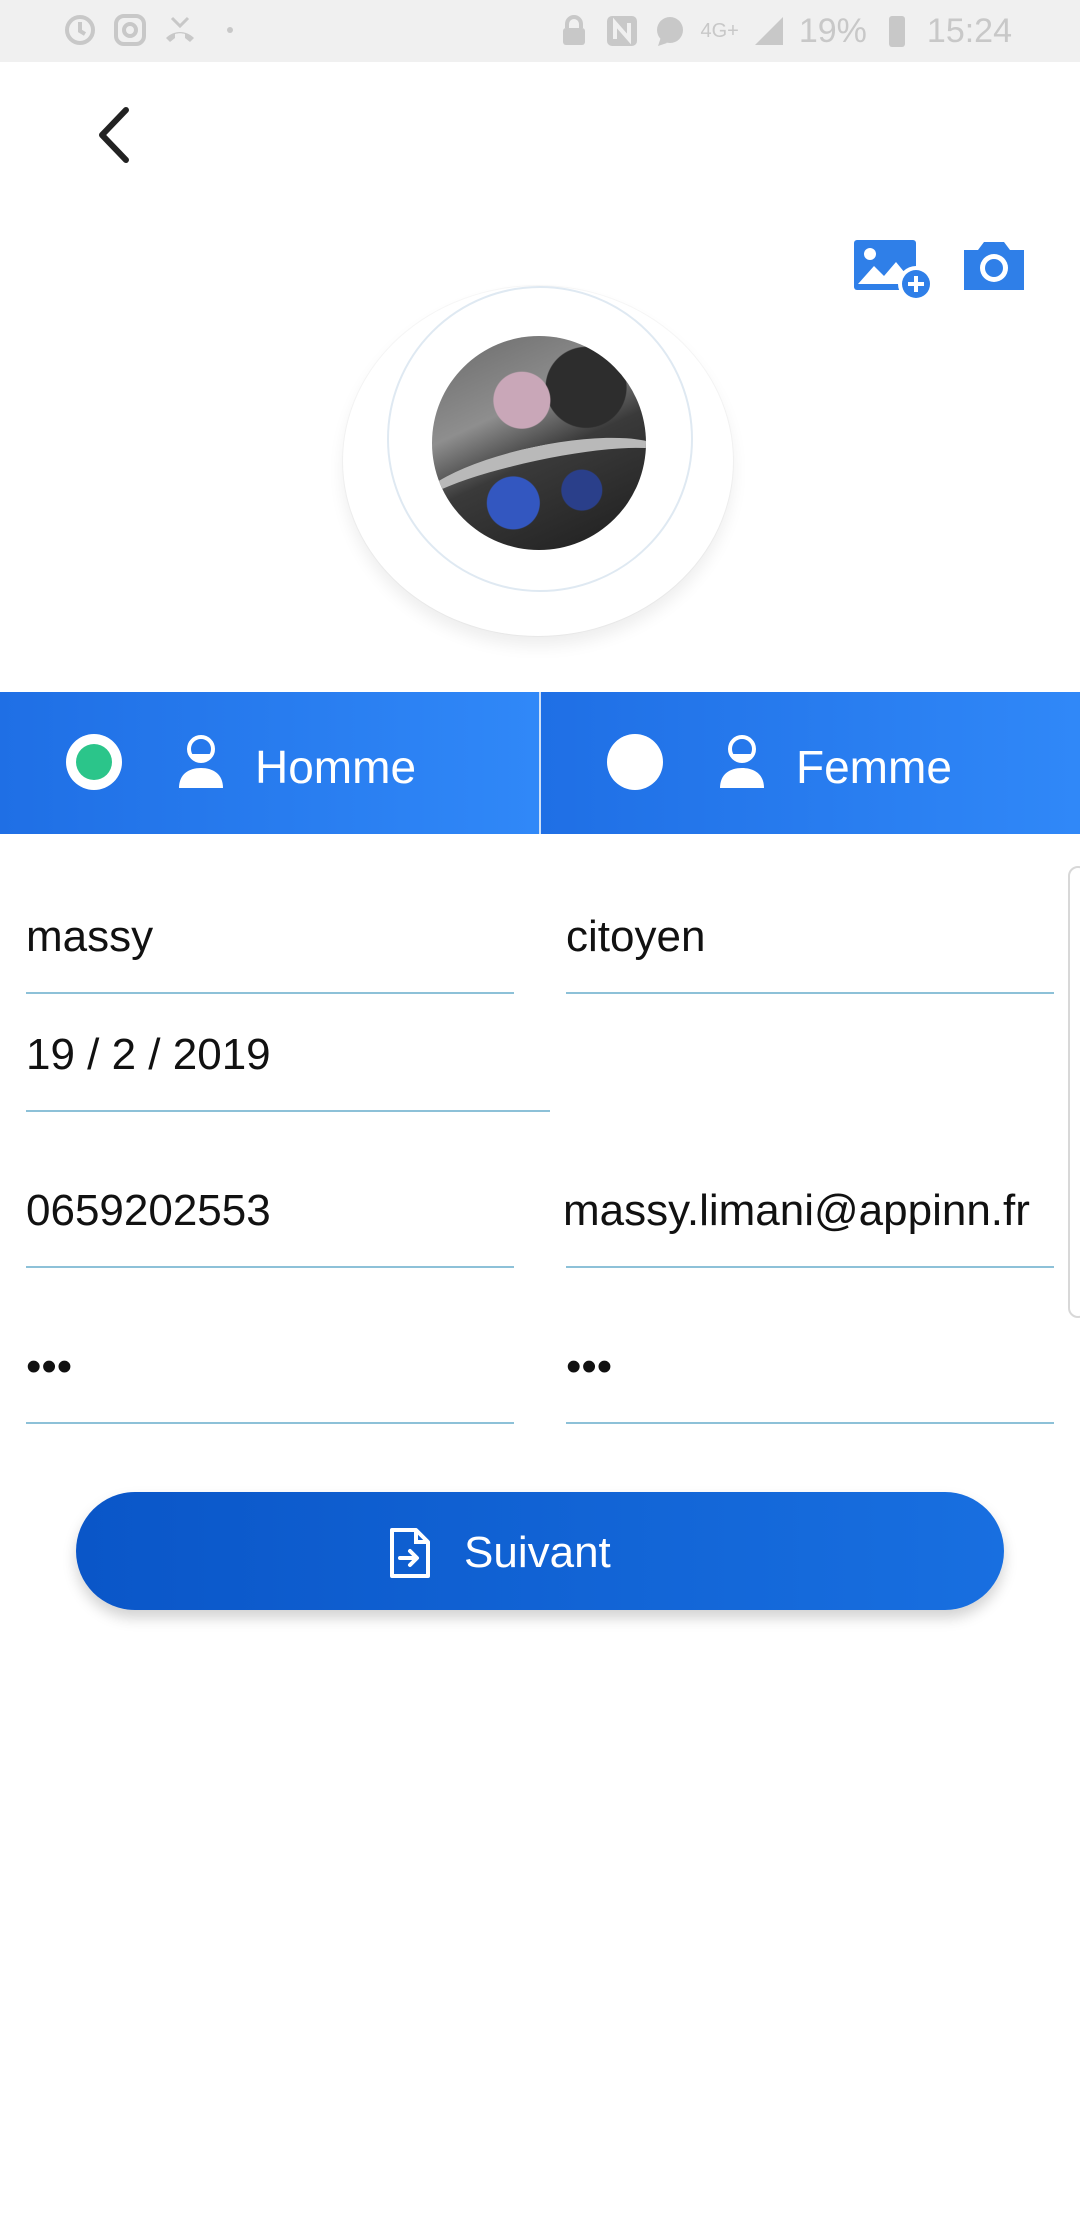  What do you see at coordinates (719, 31) in the screenshot?
I see `network-type: 4G+` at bounding box center [719, 31].